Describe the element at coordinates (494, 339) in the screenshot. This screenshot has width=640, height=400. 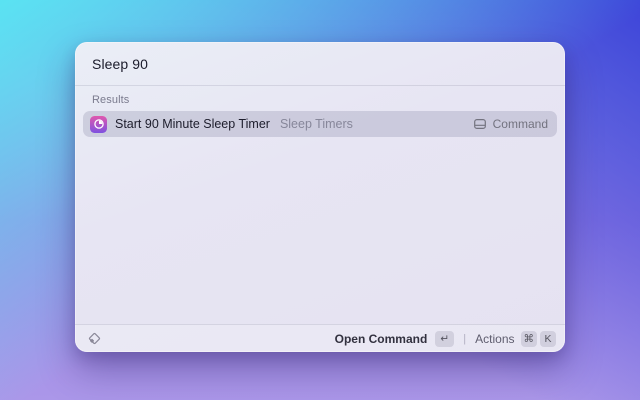
I see `actions-button: Actions` at that location.